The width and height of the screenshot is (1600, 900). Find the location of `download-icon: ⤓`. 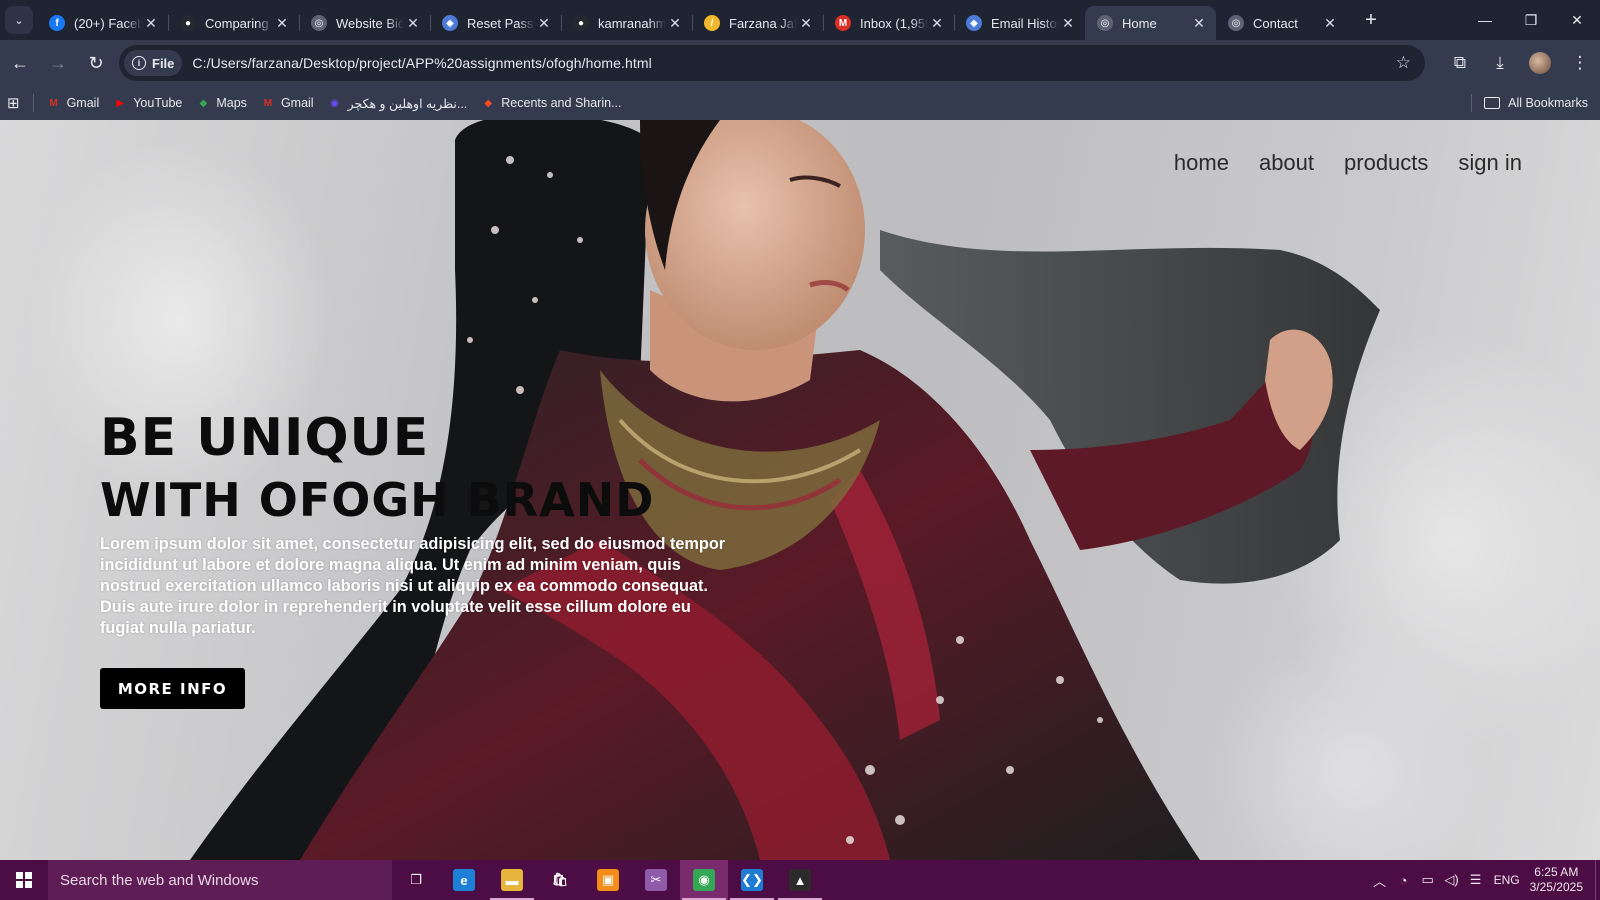

download-icon: ⤓ is located at coordinates (1500, 63).